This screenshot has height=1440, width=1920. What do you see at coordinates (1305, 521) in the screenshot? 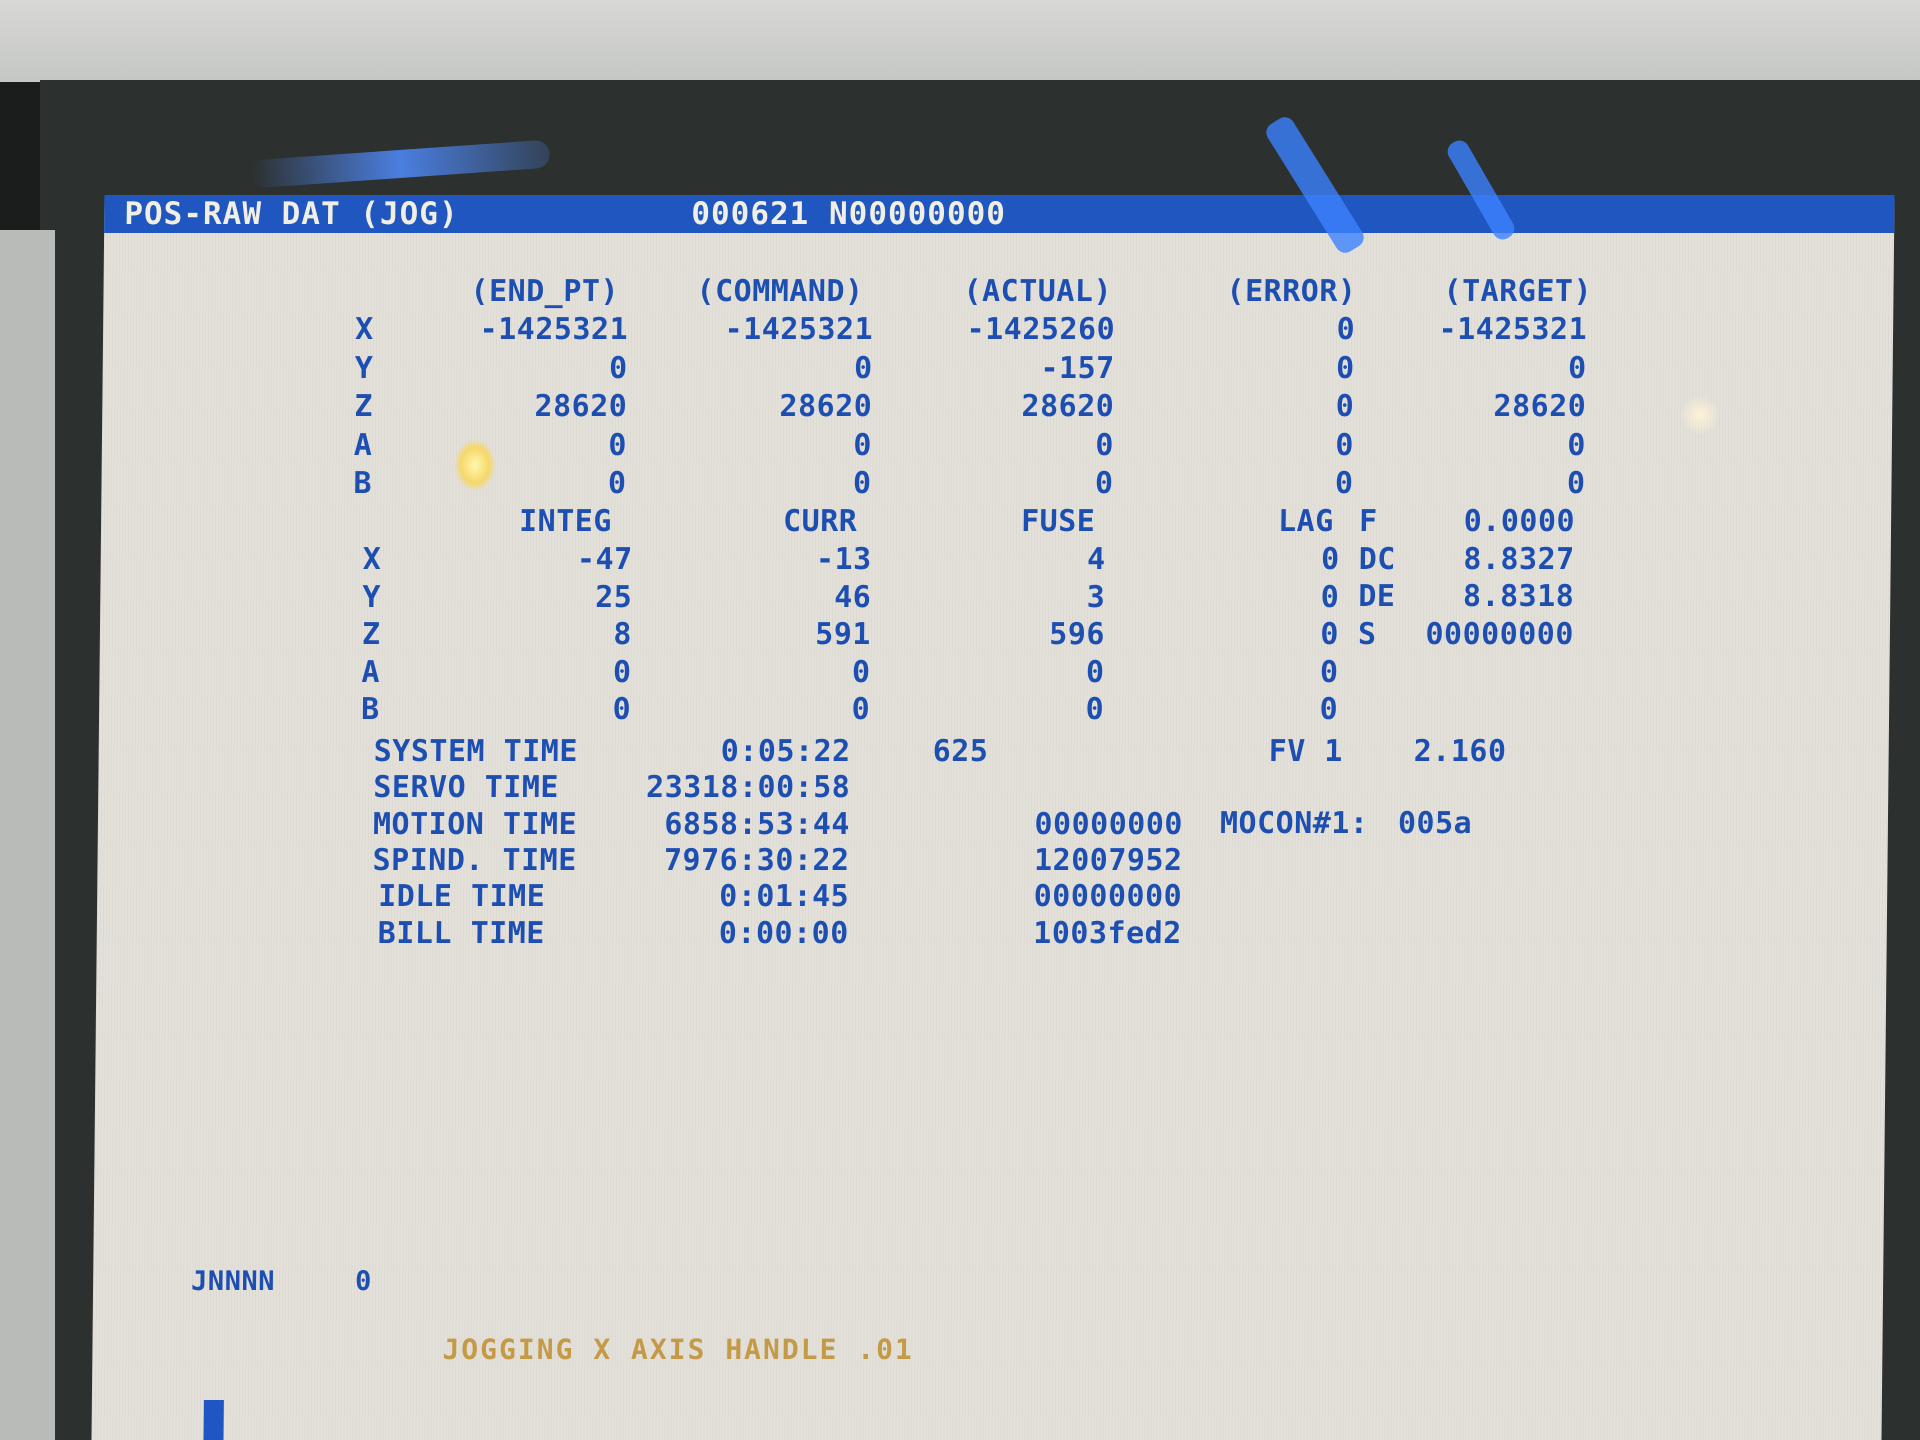
I see `column-header: LAG` at bounding box center [1305, 521].